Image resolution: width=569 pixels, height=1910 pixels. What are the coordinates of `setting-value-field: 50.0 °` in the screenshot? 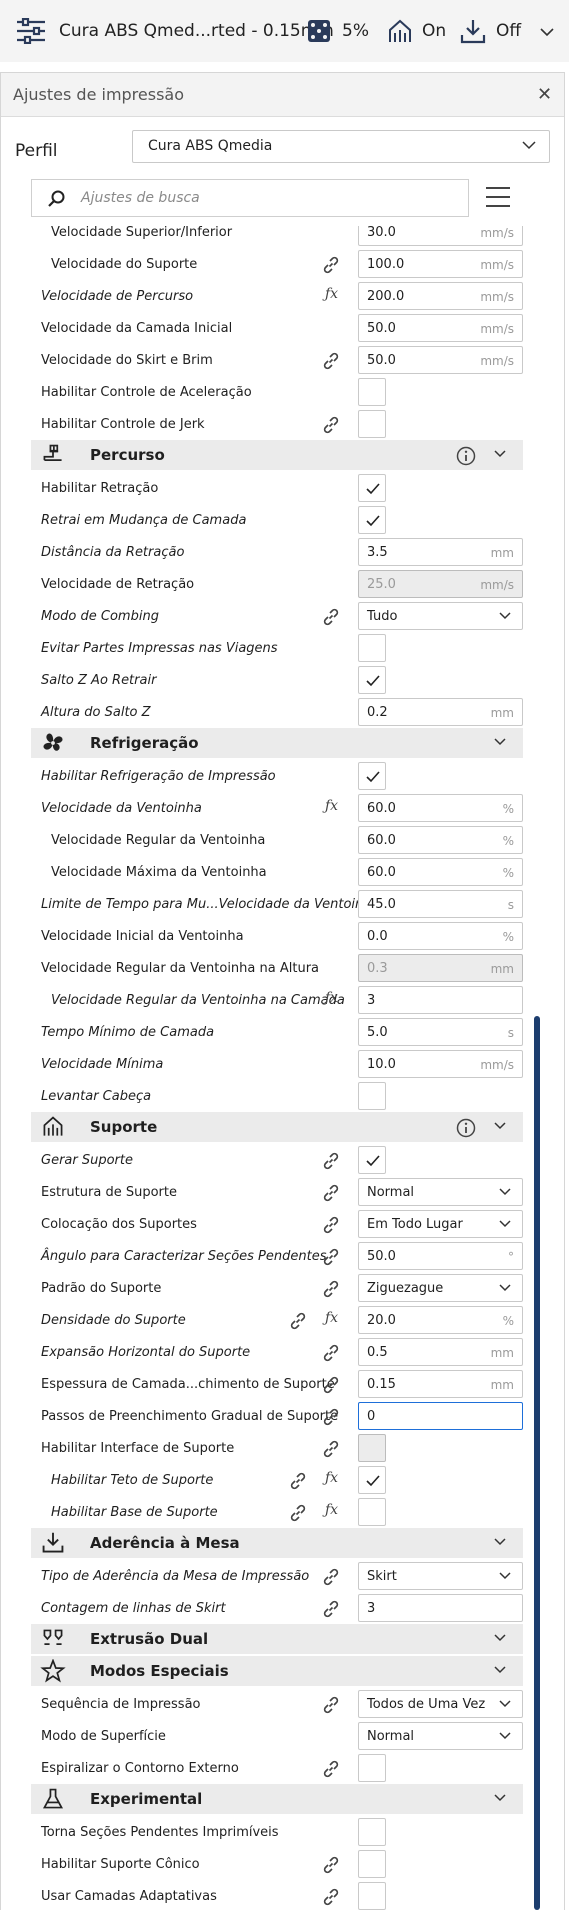 It's located at (440, 1256).